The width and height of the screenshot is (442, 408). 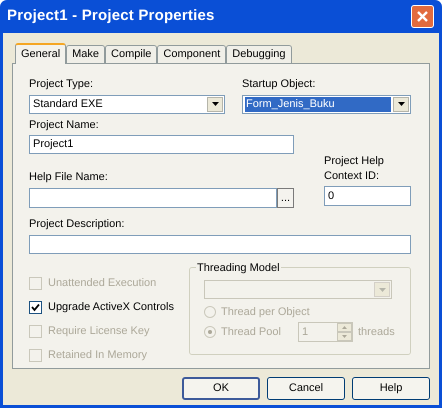 I want to click on combo-box: Standard EXE, so click(x=127, y=104).